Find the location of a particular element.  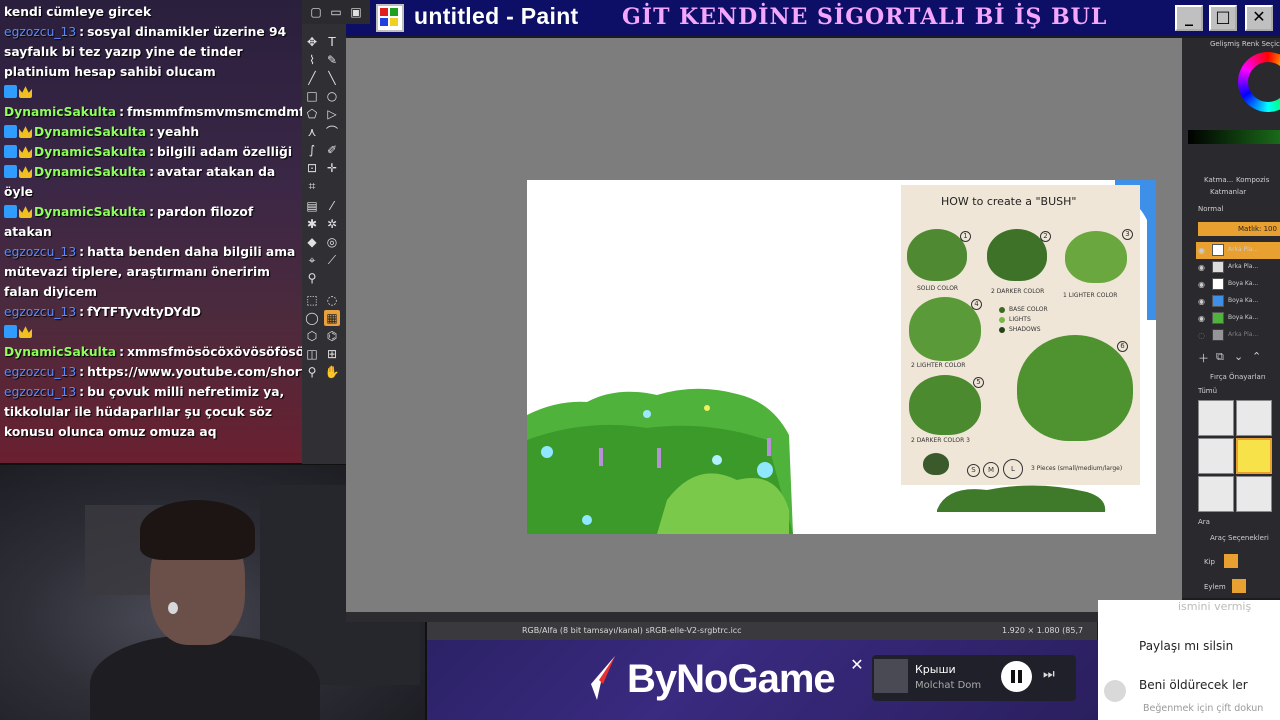

calligraphy-tool-icon: ∫ is located at coordinates (312, 150).